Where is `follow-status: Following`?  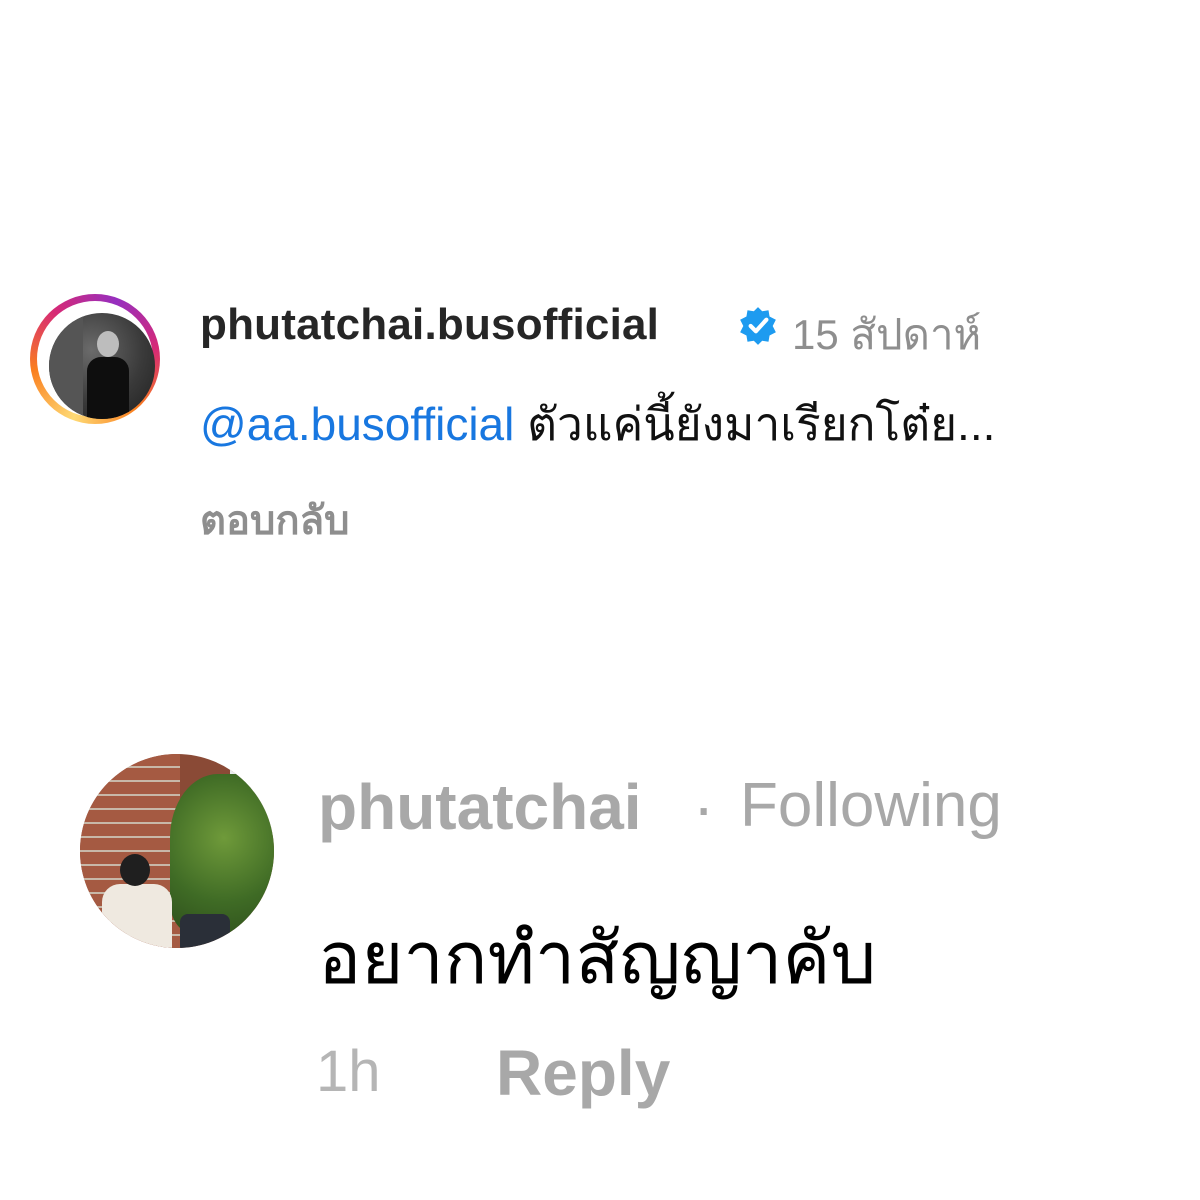
follow-status: Following is located at coordinates (871, 805).